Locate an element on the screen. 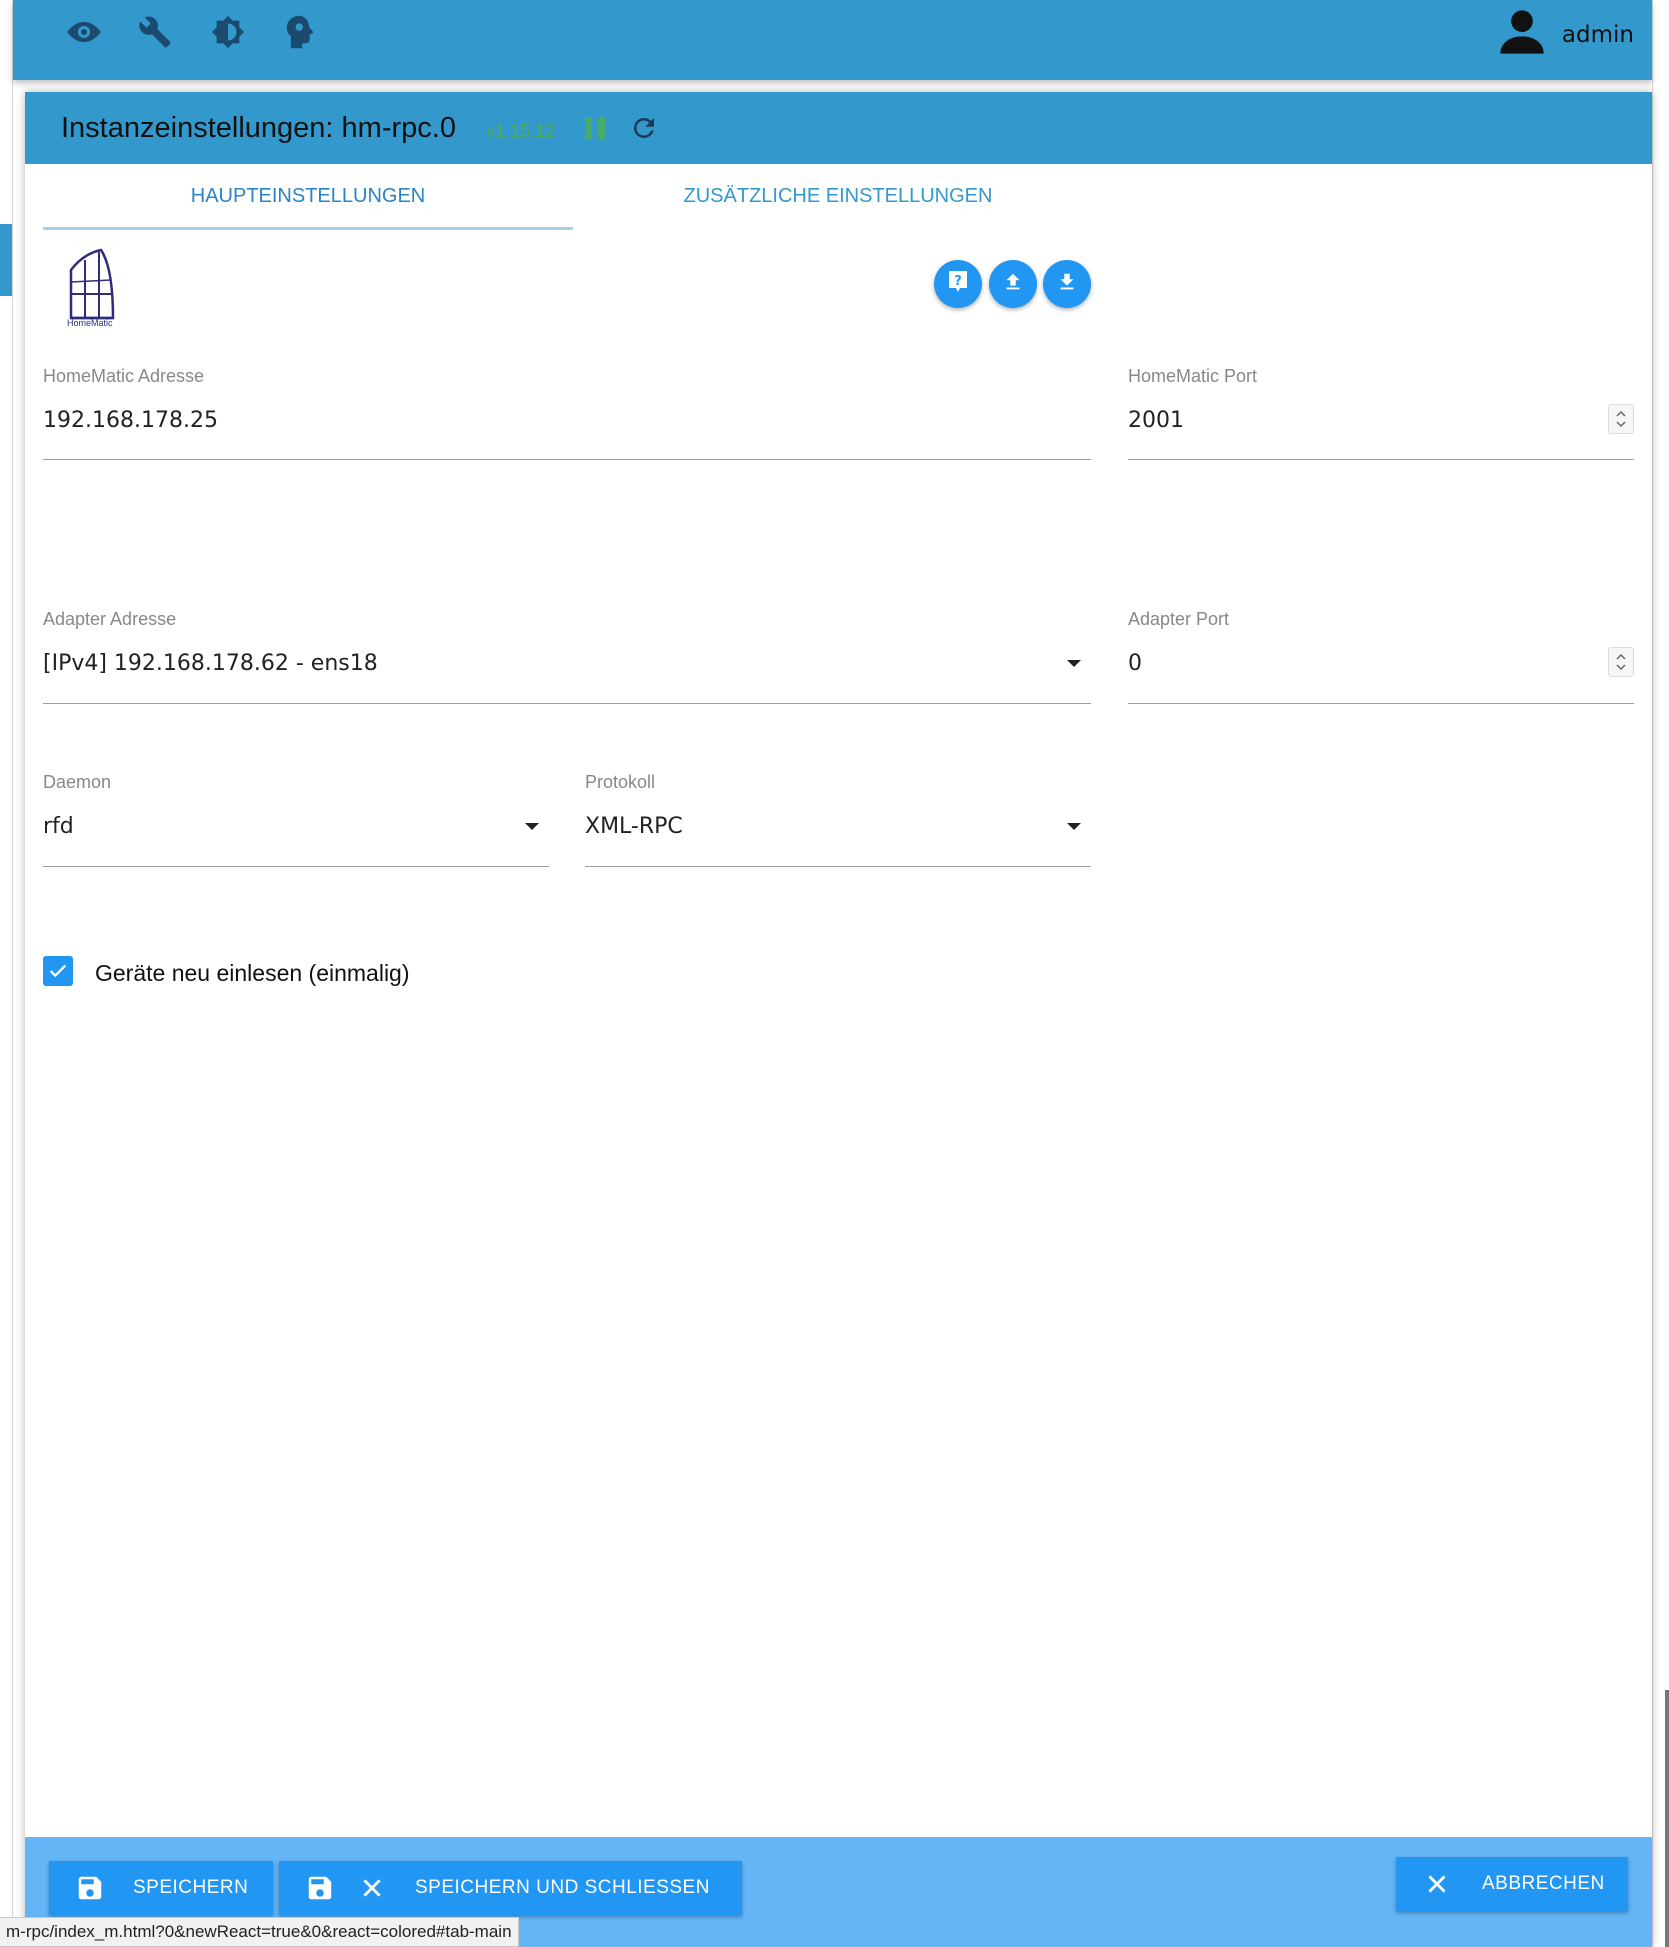  dialog-header: Instanzeinstellungen: hm-rpc.0 v1.15.12 is located at coordinates (838, 128).